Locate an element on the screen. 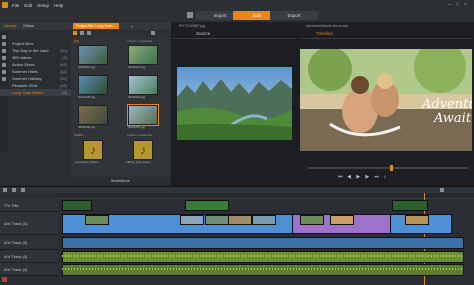 Image resolution: width=474 pixels, height=285 pixels. volume-icon: ♪ is located at coordinates (386, 177).